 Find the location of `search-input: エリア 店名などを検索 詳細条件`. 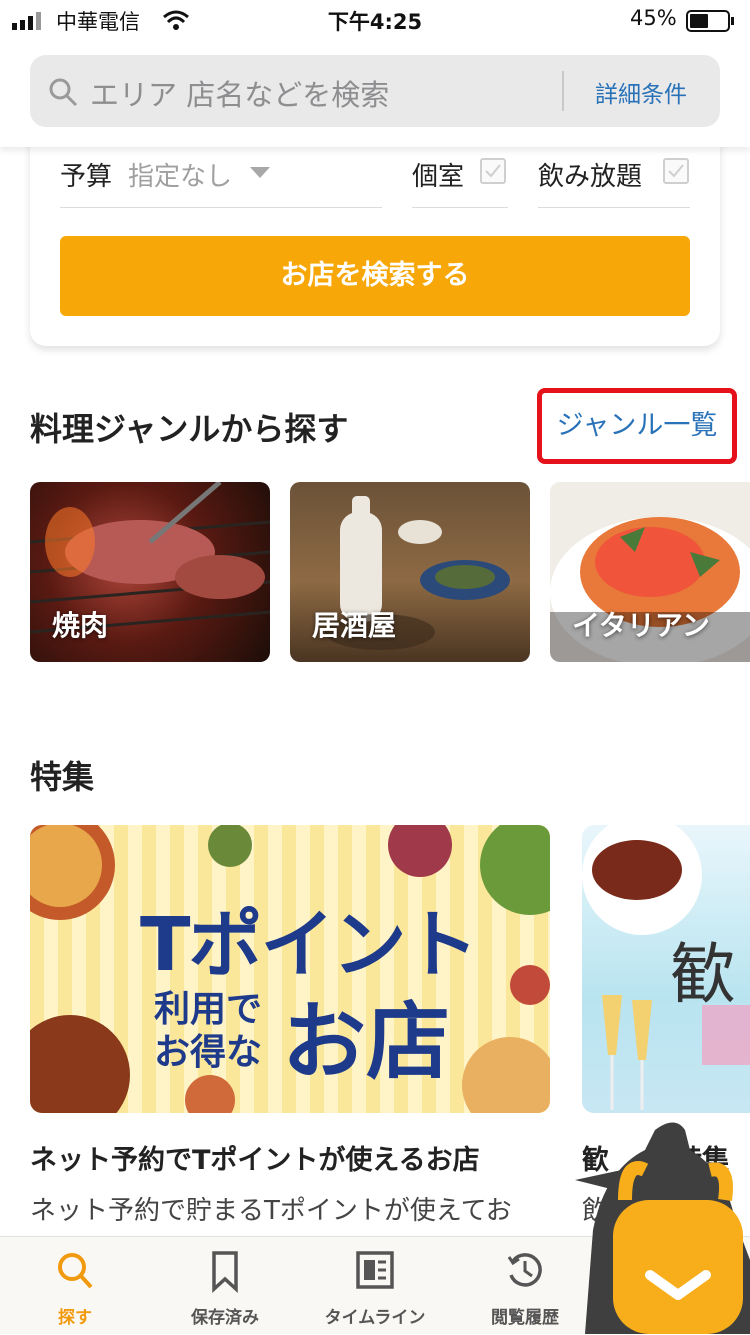

search-input: エリア 店名などを検索 詳細条件 is located at coordinates (375, 91).